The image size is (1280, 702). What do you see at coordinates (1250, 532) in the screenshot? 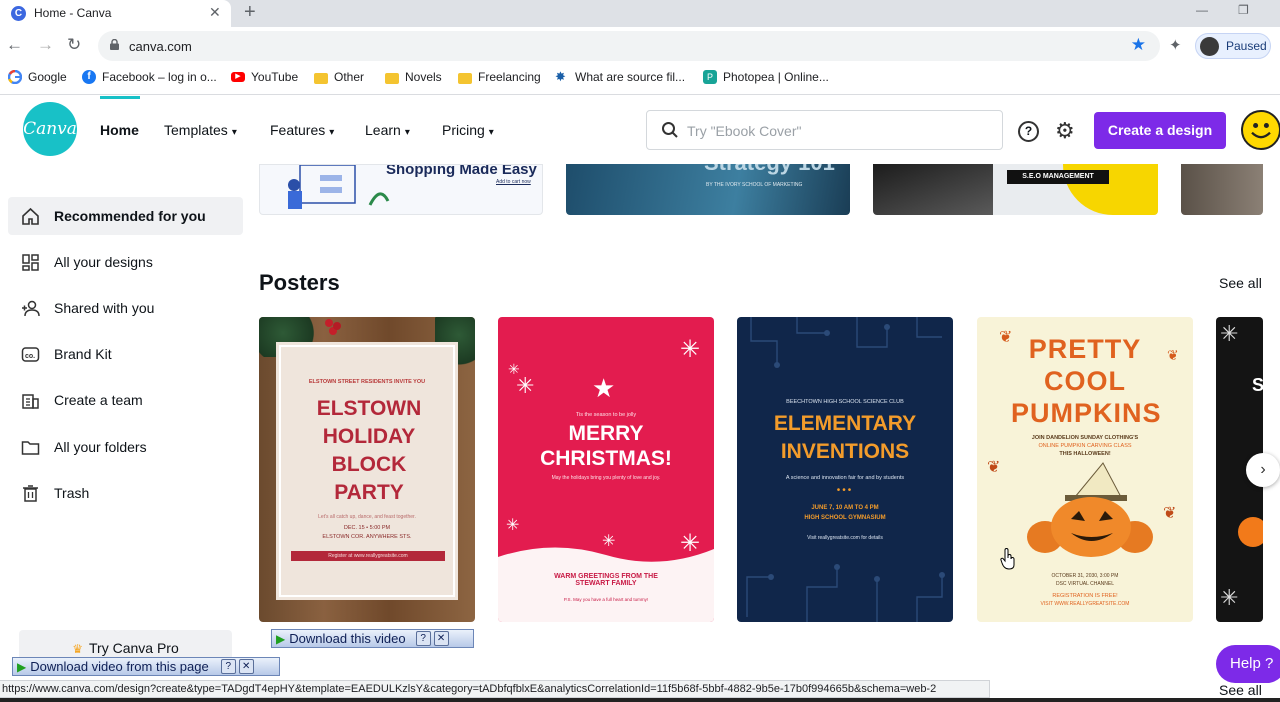
I see `pumpkin-partial` at bounding box center [1250, 532].